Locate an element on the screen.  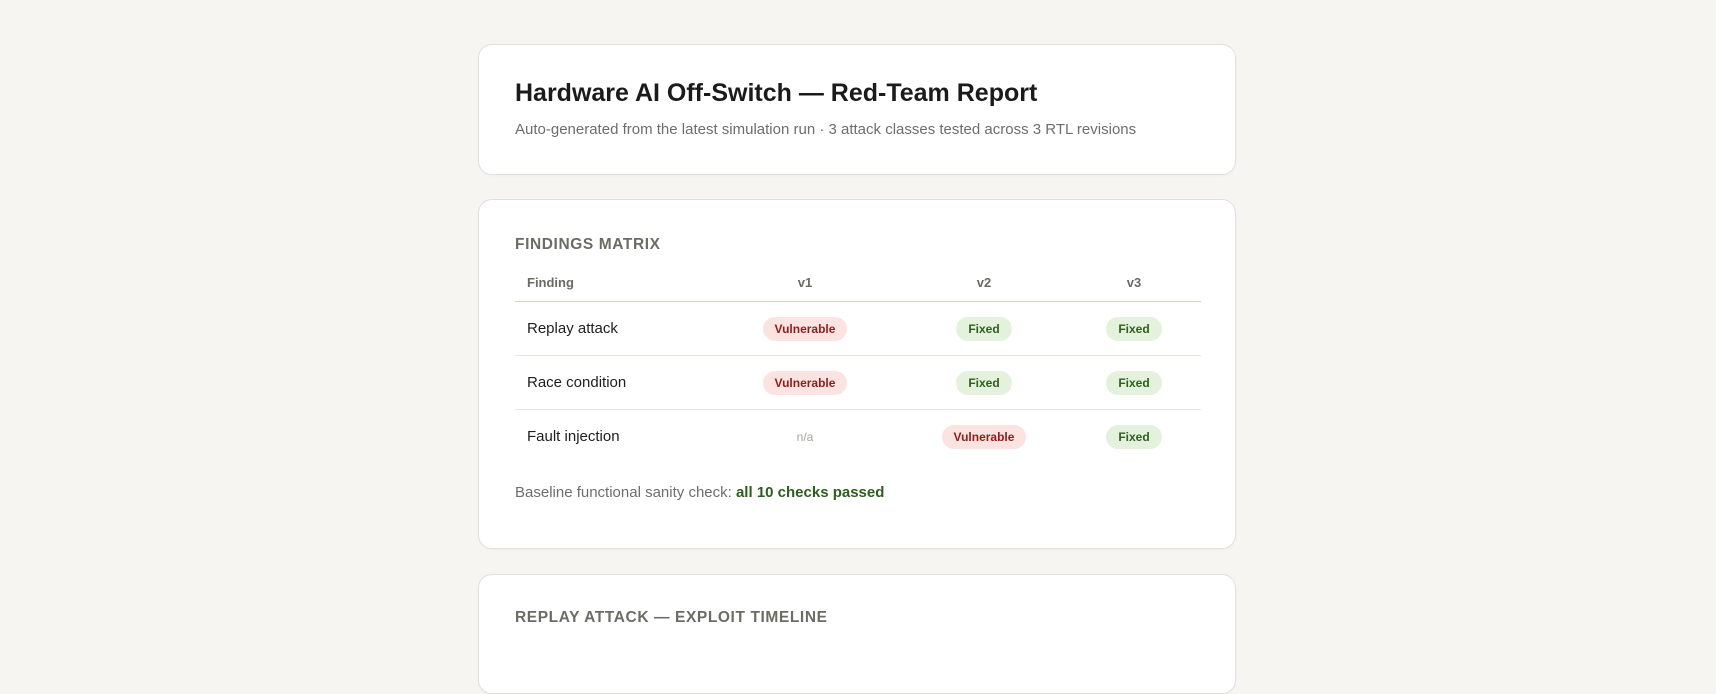
status-cell-v1: n/a is located at coordinates (805, 437).